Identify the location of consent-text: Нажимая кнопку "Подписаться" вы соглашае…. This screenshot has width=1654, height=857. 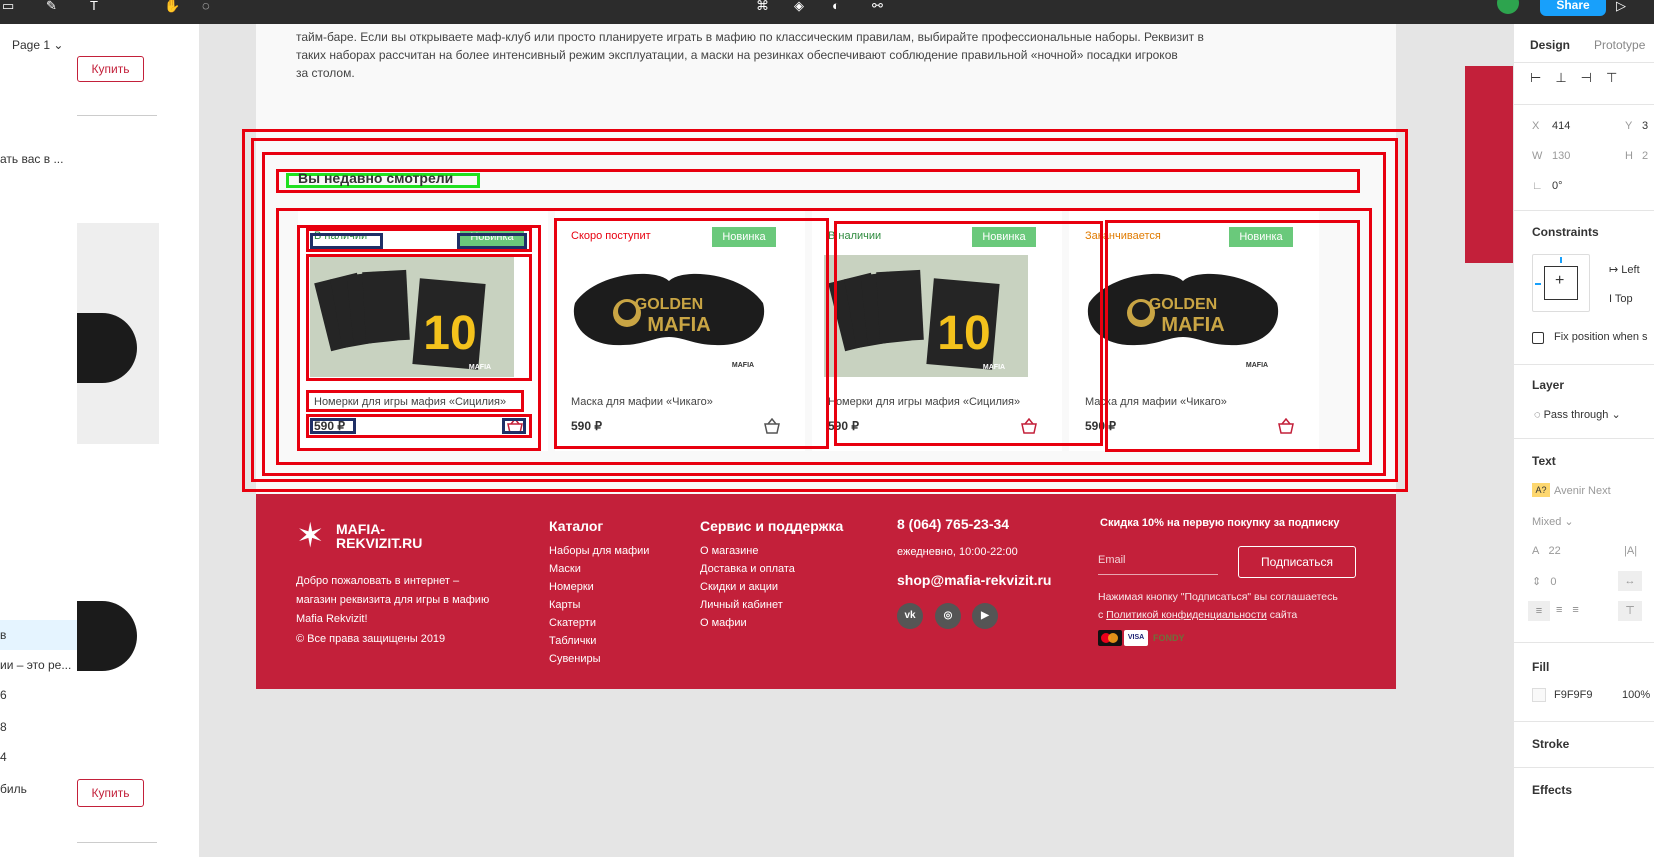
(1218, 606).